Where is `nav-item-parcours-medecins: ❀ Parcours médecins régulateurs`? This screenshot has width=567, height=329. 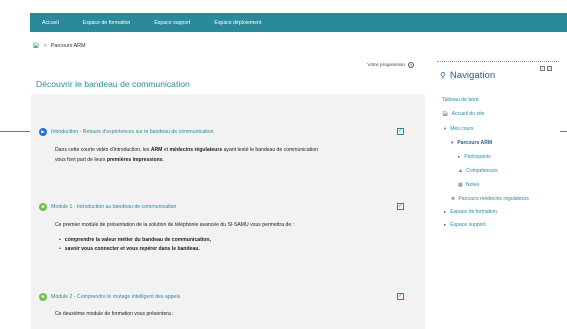
nav-item-parcours-medecins: ❀ Parcours médecins régulateurs is located at coordinates (490, 199).